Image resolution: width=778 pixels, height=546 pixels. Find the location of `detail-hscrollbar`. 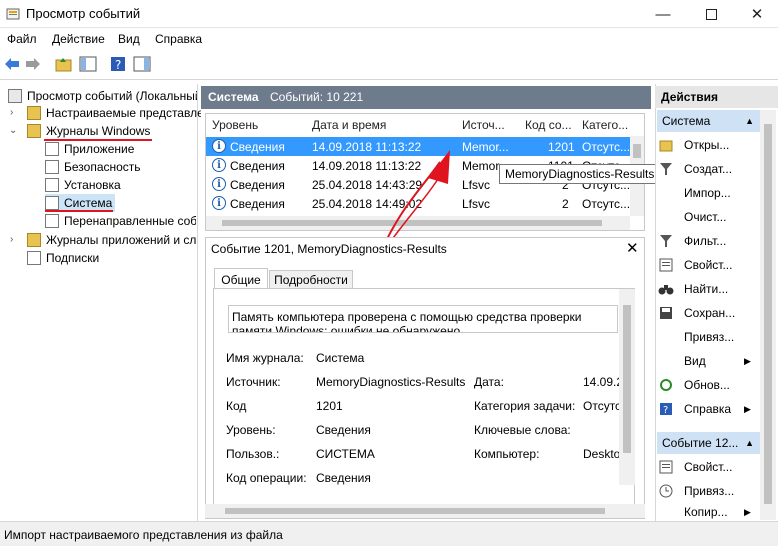

detail-hscrollbar is located at coordinates (425, 511).